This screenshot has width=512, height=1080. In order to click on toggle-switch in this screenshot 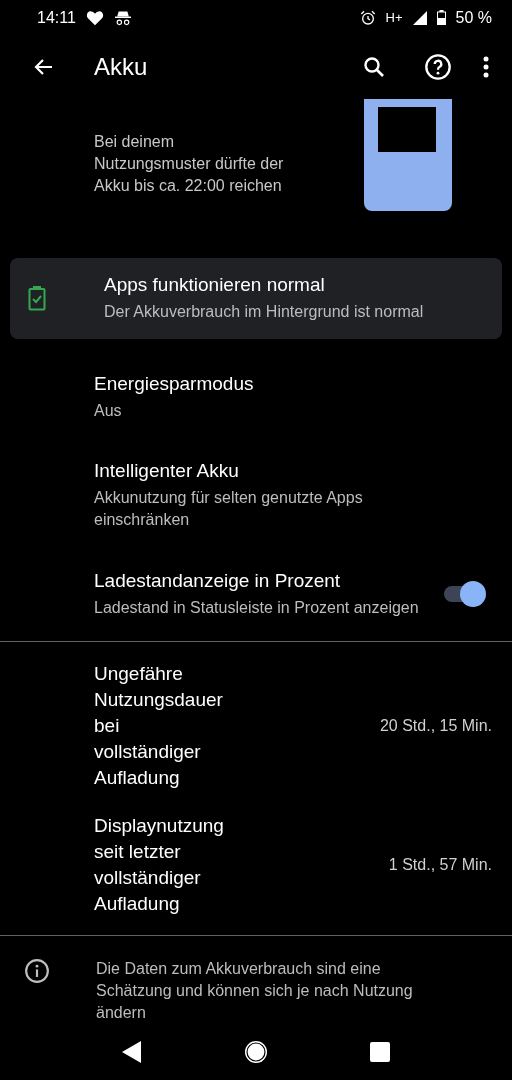, I will do `click(465, 594)`.